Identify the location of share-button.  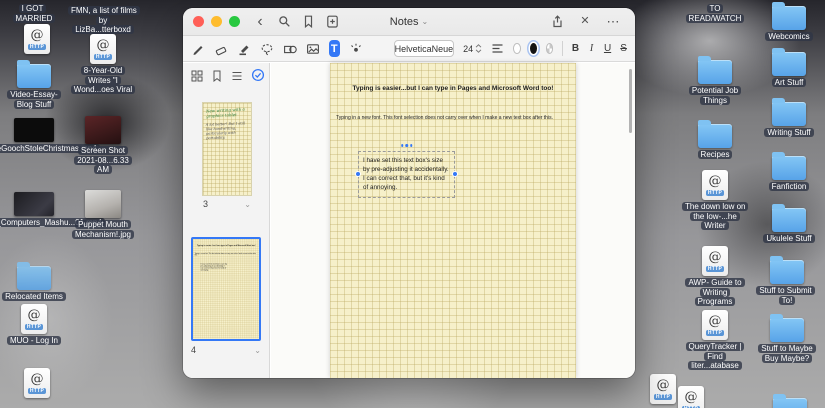
(557, 22).